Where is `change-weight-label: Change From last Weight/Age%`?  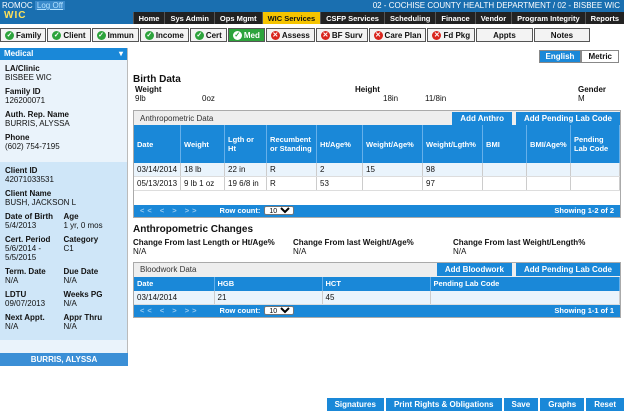 change-weight-label: Change From last Weight/Age% is located at coordinates (353, 242).